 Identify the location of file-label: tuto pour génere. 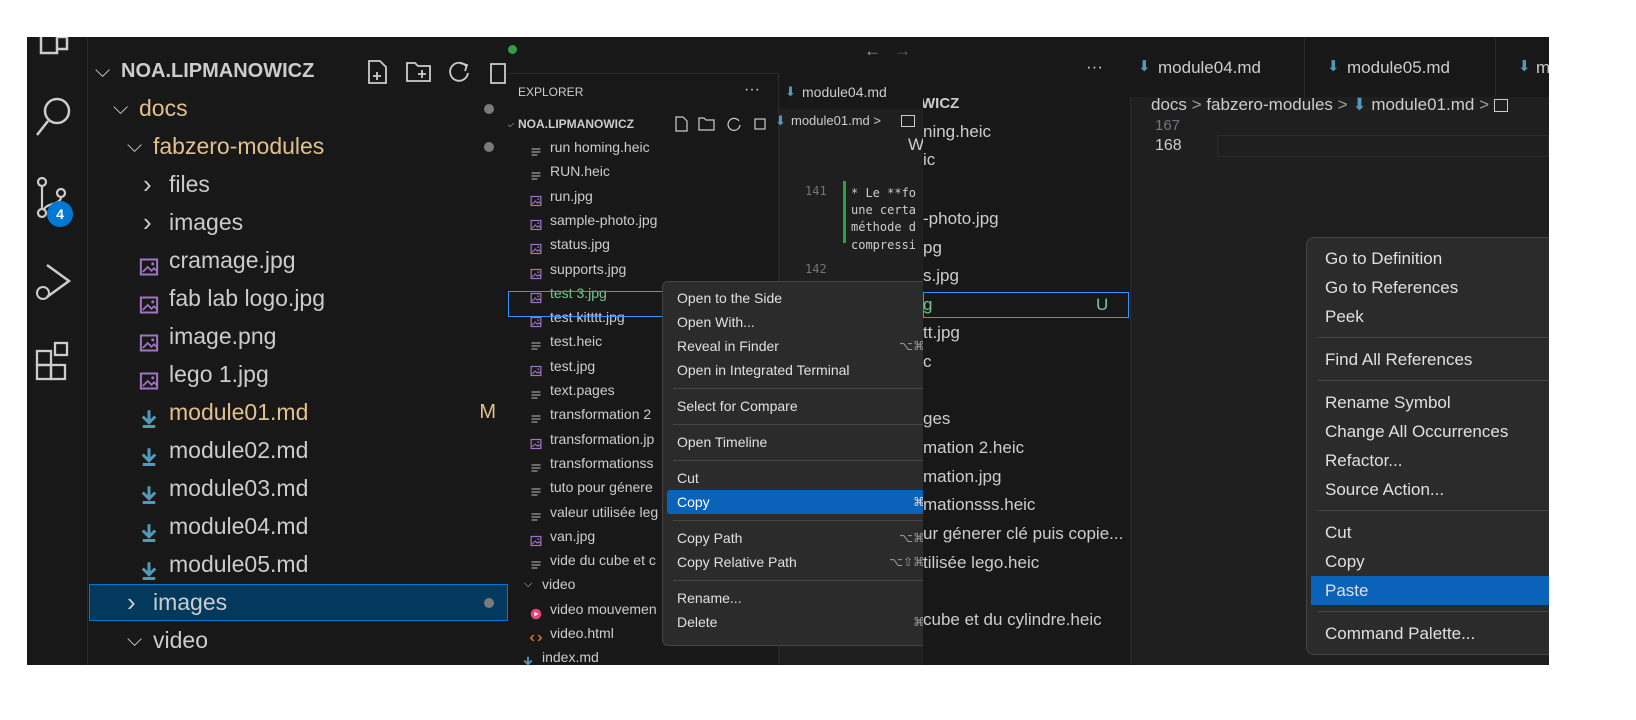
(601, 487).